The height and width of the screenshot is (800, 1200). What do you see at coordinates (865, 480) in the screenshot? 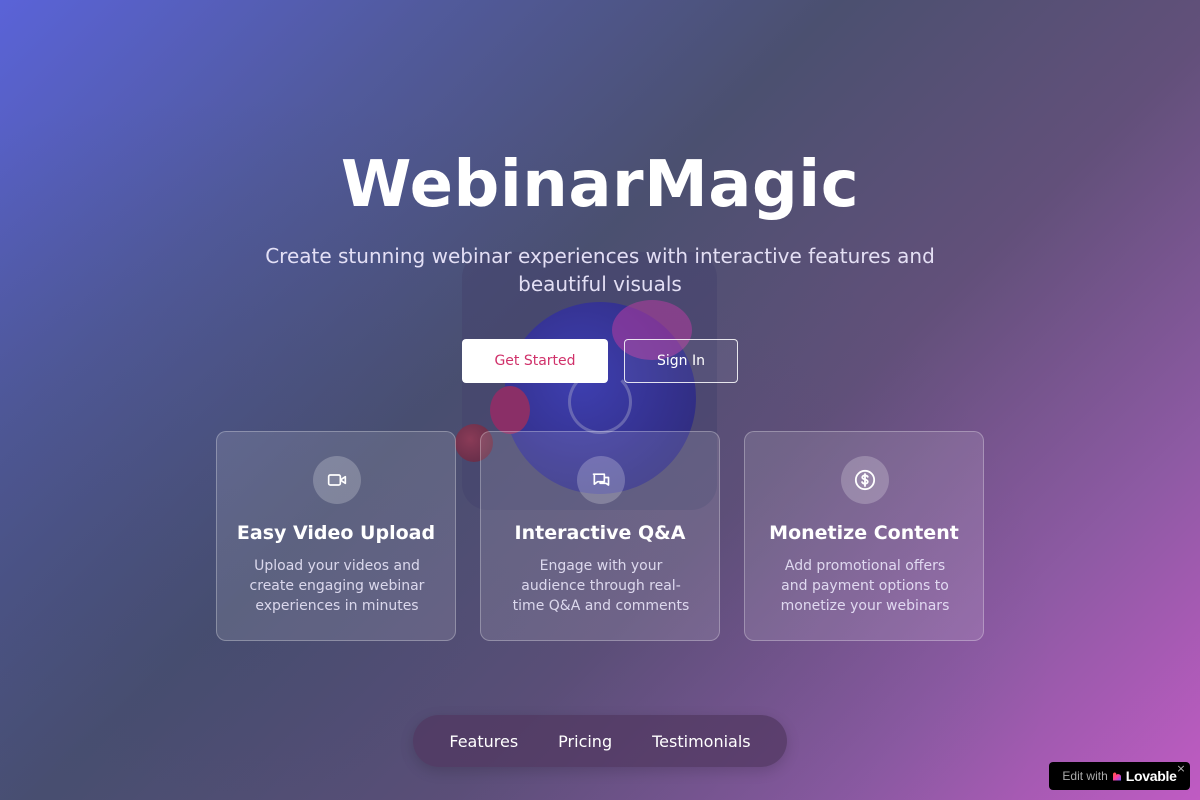
I see `dollar-icon` at bounding box center [865, 480].